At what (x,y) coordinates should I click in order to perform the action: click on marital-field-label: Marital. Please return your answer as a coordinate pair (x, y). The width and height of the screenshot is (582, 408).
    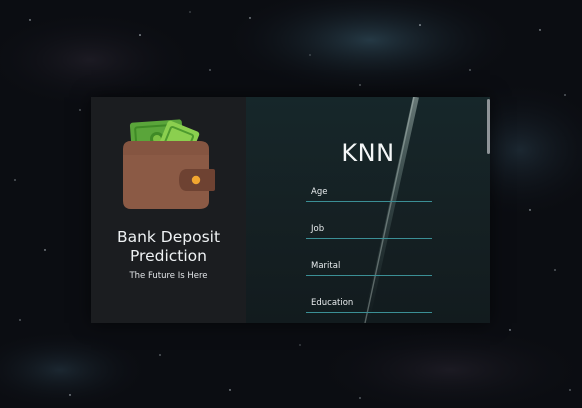
    Looking at the image, I should click on (326, 266).